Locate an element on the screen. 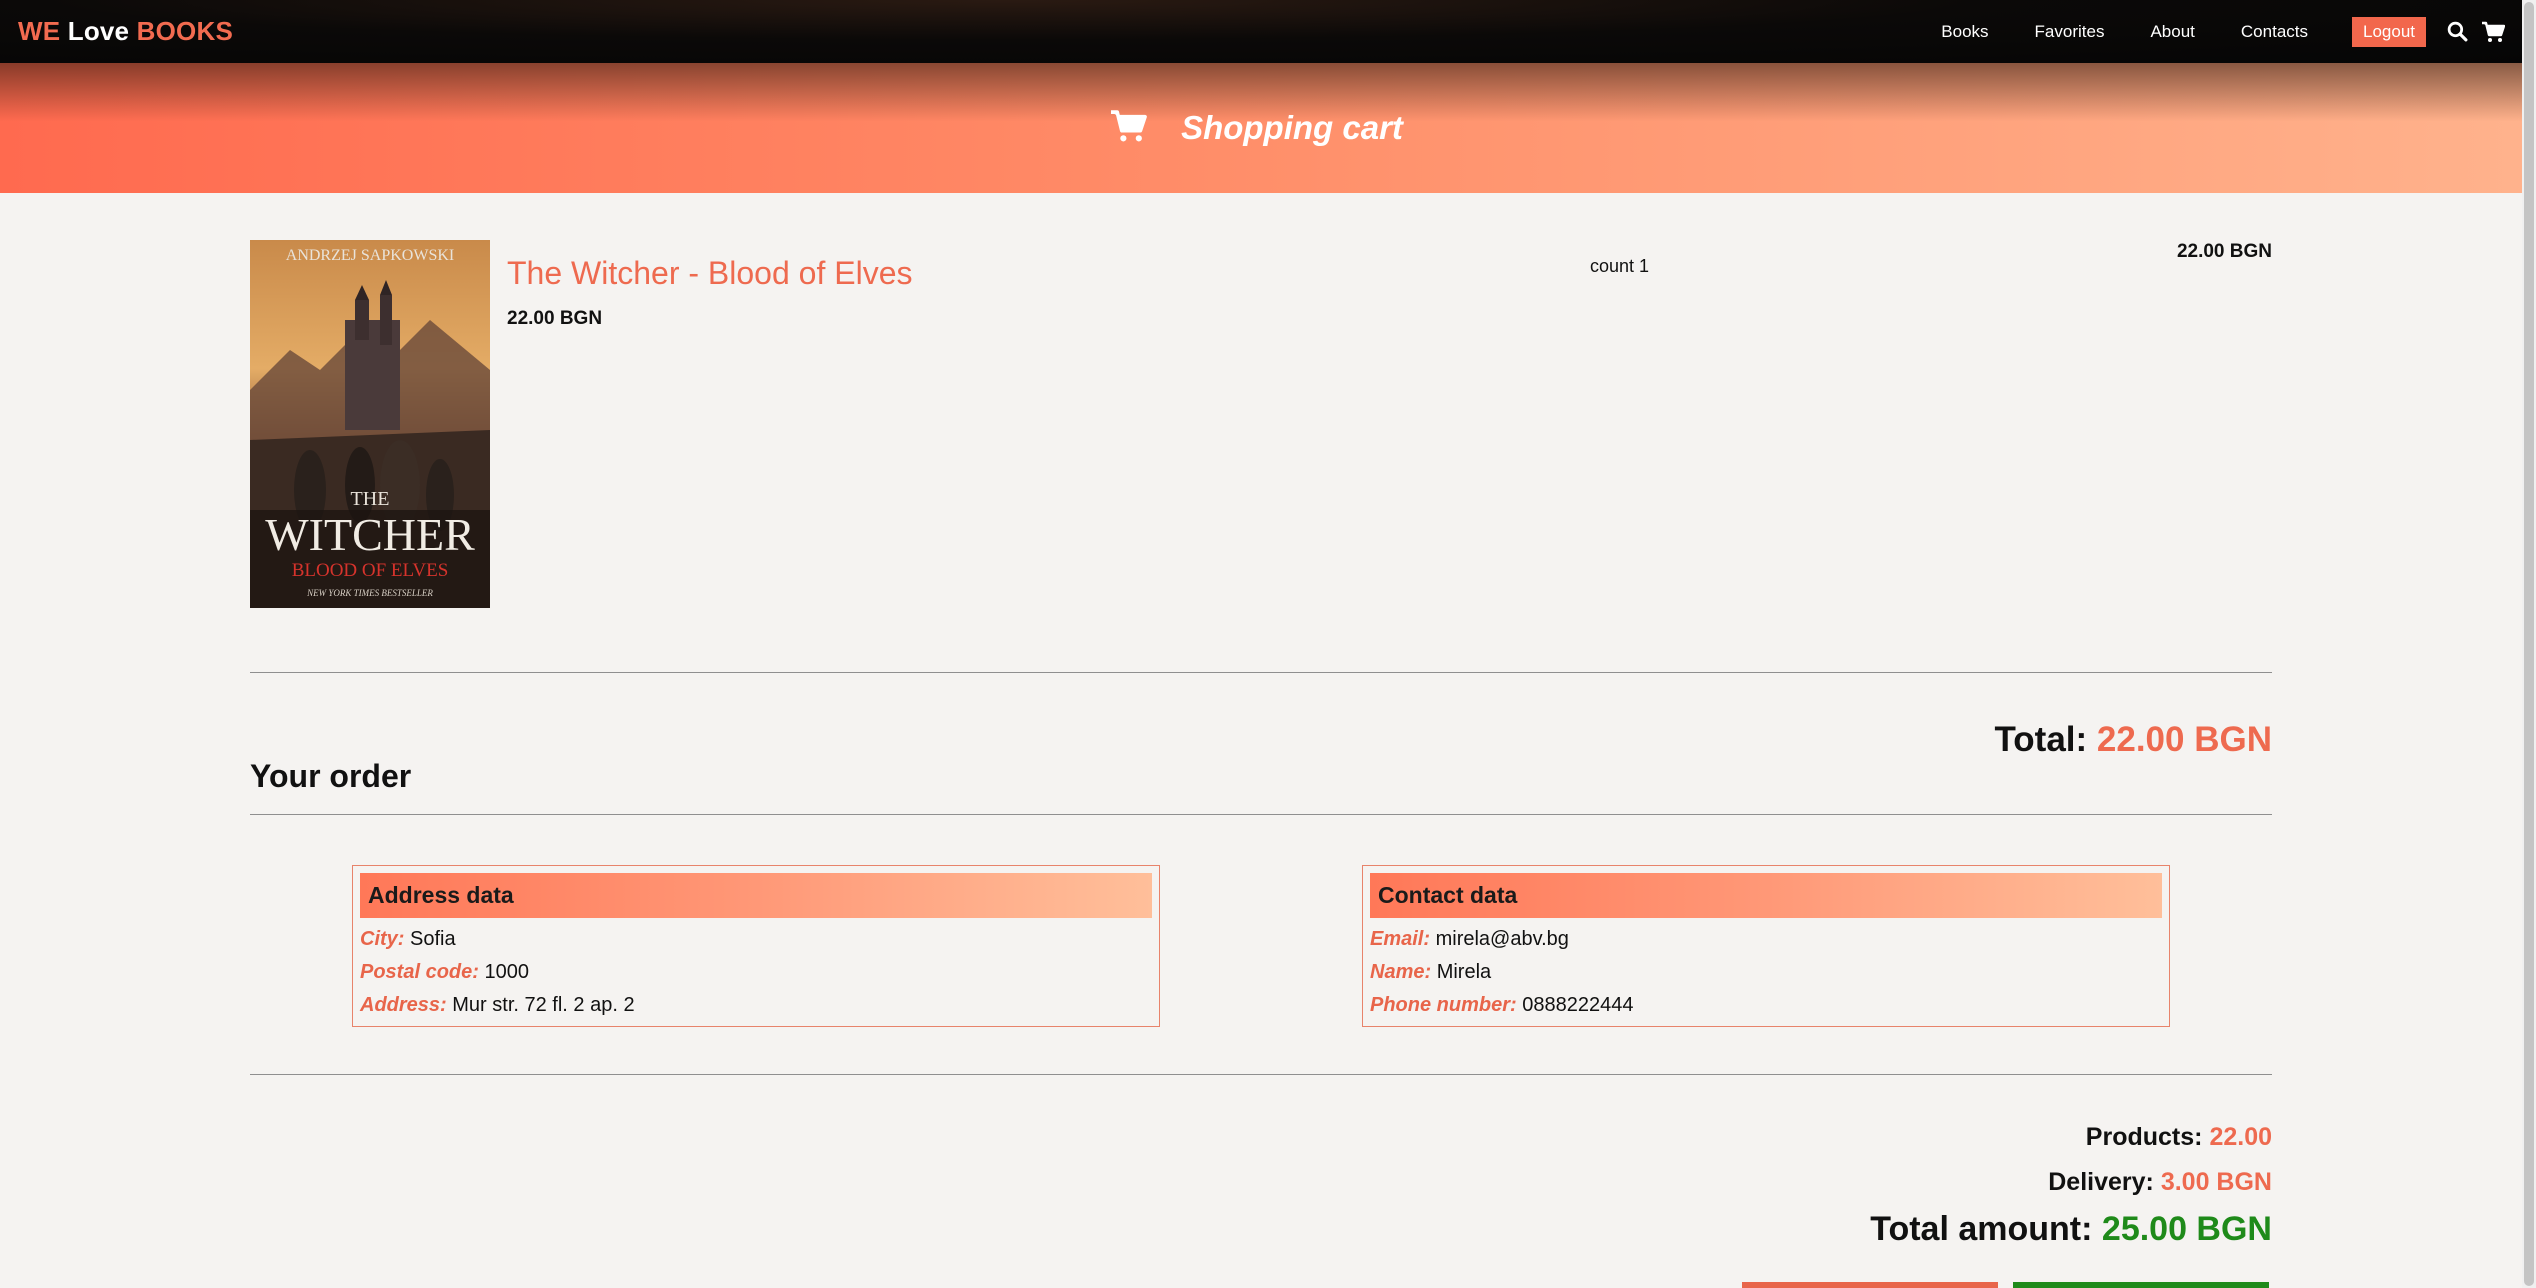  total-amount-label: Total amount: is located at coordinates (1981, 1229).